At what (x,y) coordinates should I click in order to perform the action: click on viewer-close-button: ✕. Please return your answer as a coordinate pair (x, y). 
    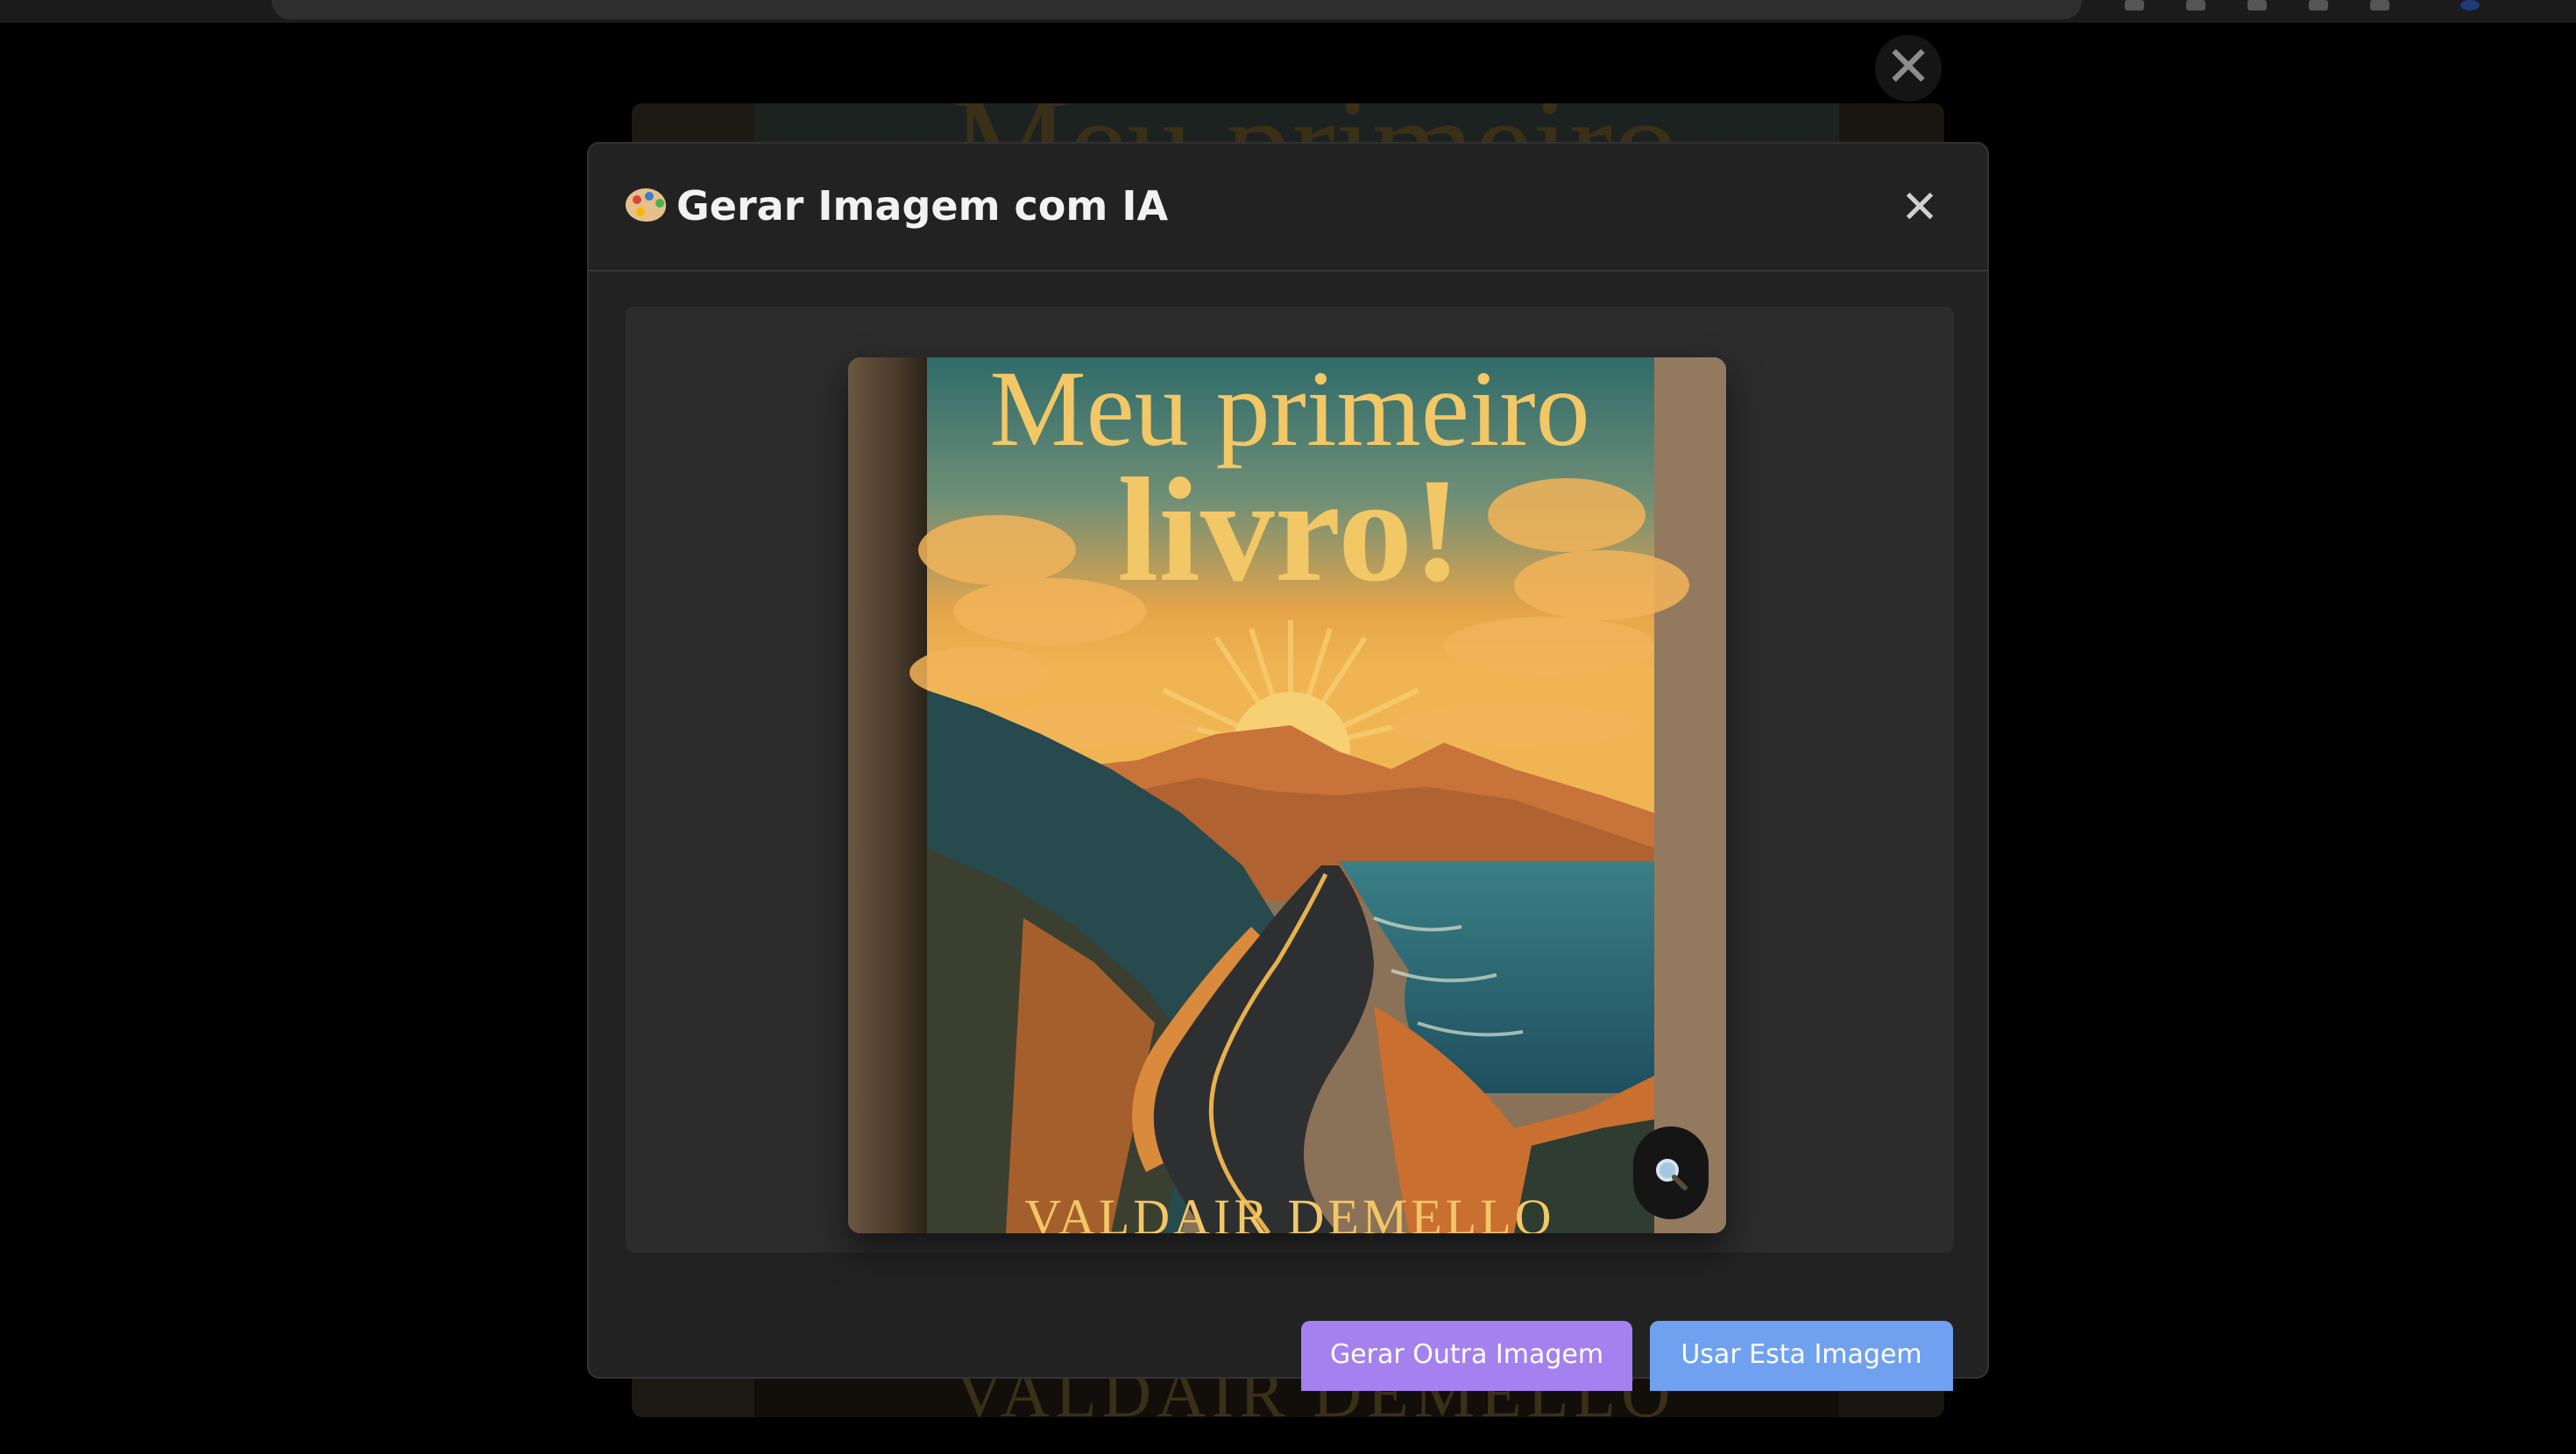
    Looking at the image, I should click on (1908, 68).